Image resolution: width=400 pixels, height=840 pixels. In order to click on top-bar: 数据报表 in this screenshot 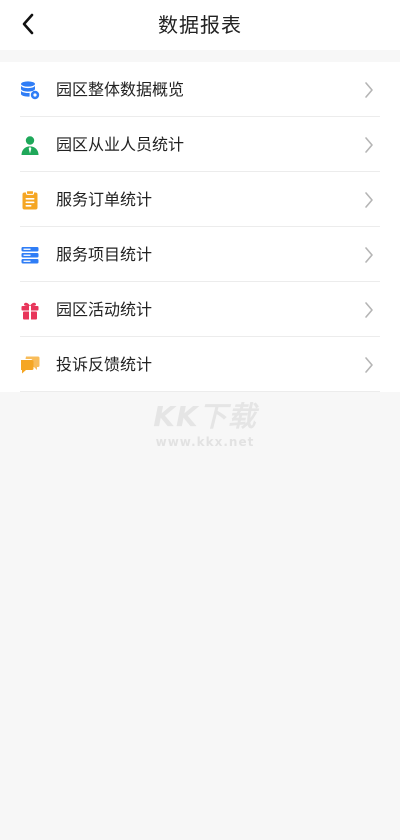, I will do `click(200, 25)`.